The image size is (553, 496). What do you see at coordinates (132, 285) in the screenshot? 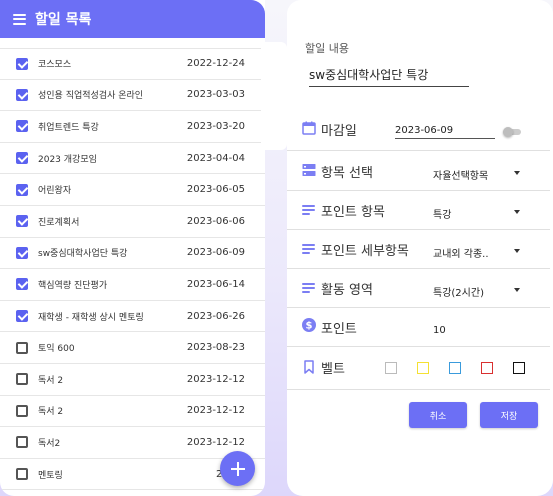
I see `list-item: 핵심역량 진단평가 2023-06-14` at bounding box center [132, 285].